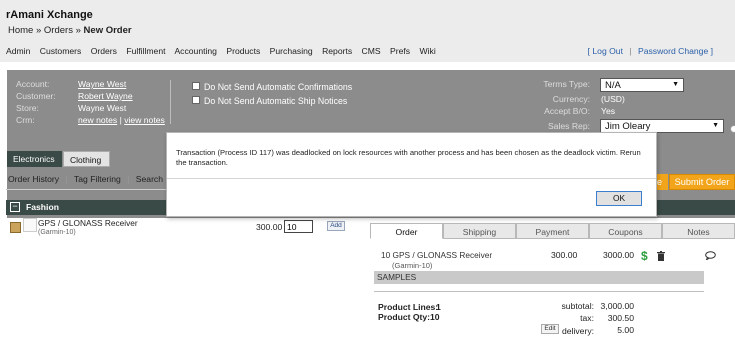 This screenshot has width=735, height=339. I want to click on comment-icon, so click(710, 255).